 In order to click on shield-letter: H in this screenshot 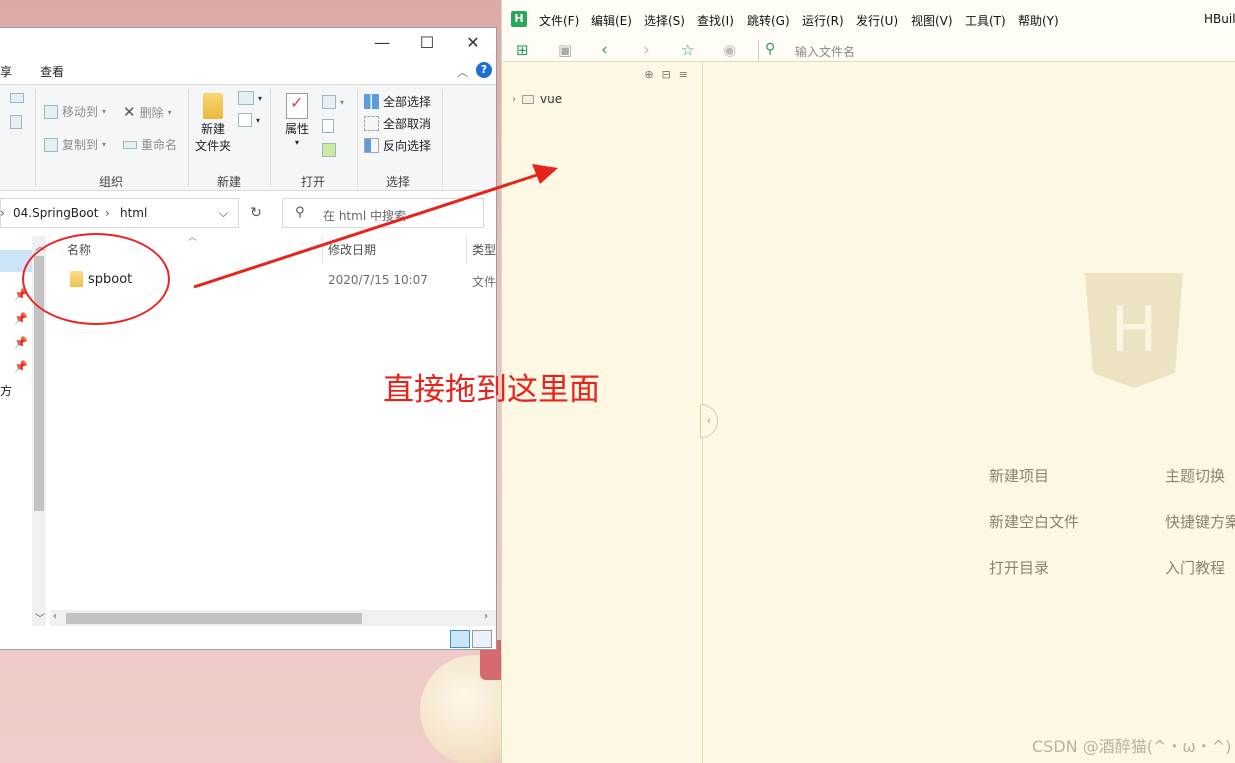, I will do `click(1134, 329)`.